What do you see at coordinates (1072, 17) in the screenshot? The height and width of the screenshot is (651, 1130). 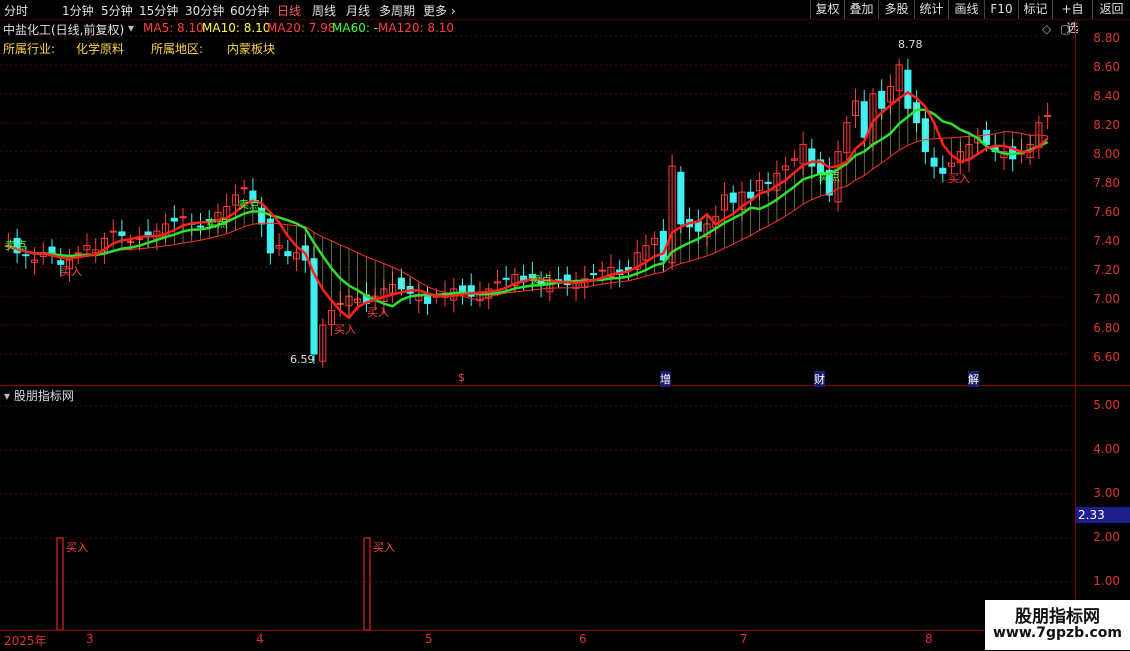 I see `add-watchlist-button: +自选` at bounding box center [1072, 17].